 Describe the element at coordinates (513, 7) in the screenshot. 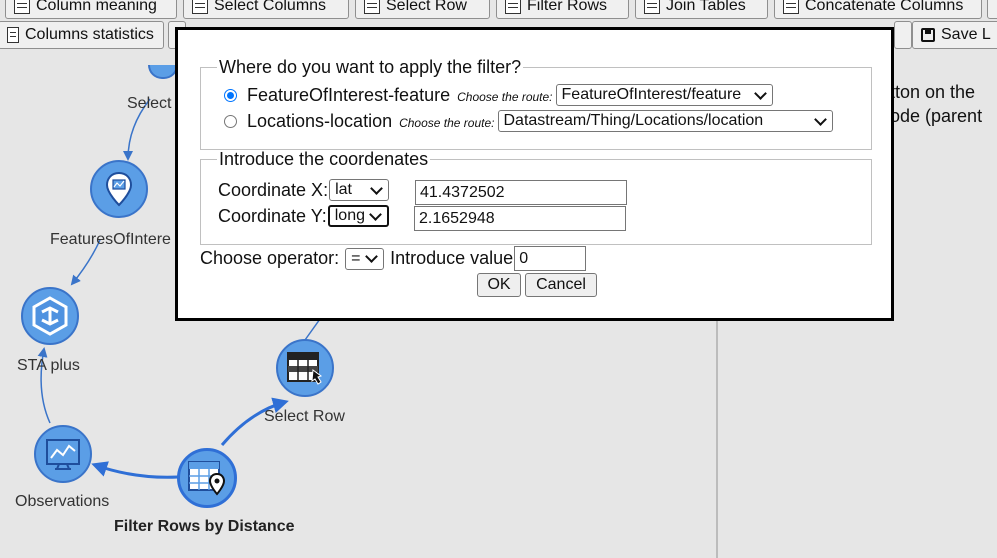

I see `filter-rows-icon` at that location.